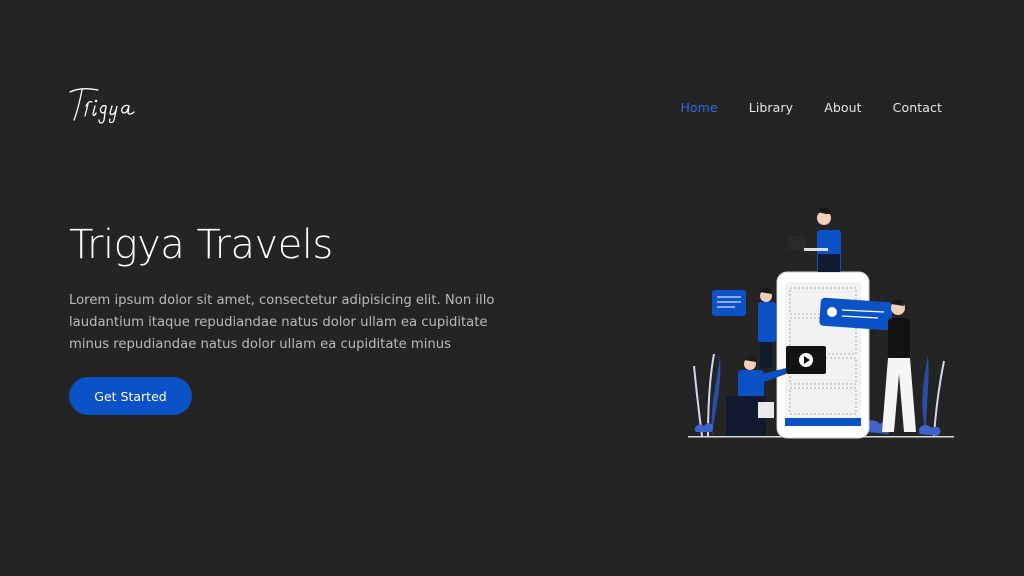 This screenshot has width=1024, height=576. What do you see at coordinates (771, 107) in the screenshot?
I see `nav-link-library: Library` at bounding box center [771, 107].